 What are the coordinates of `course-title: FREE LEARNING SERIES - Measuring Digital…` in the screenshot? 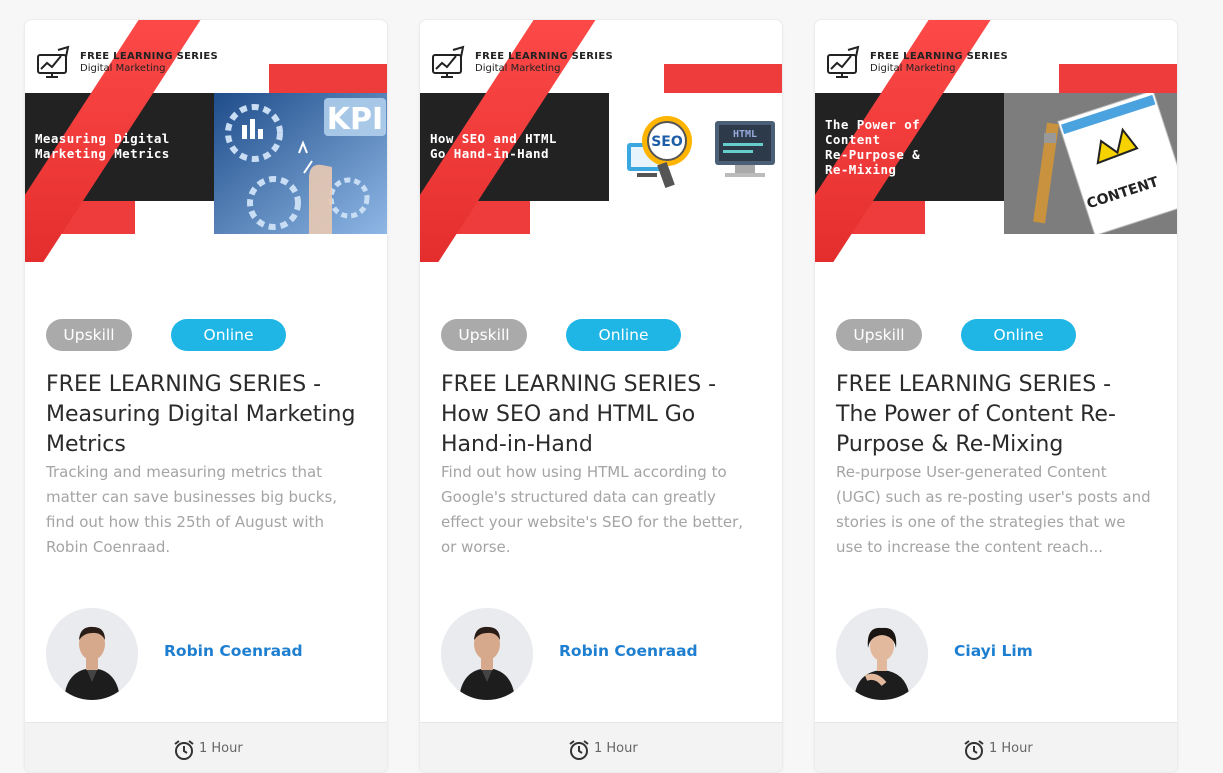 It's located at (206, 415).